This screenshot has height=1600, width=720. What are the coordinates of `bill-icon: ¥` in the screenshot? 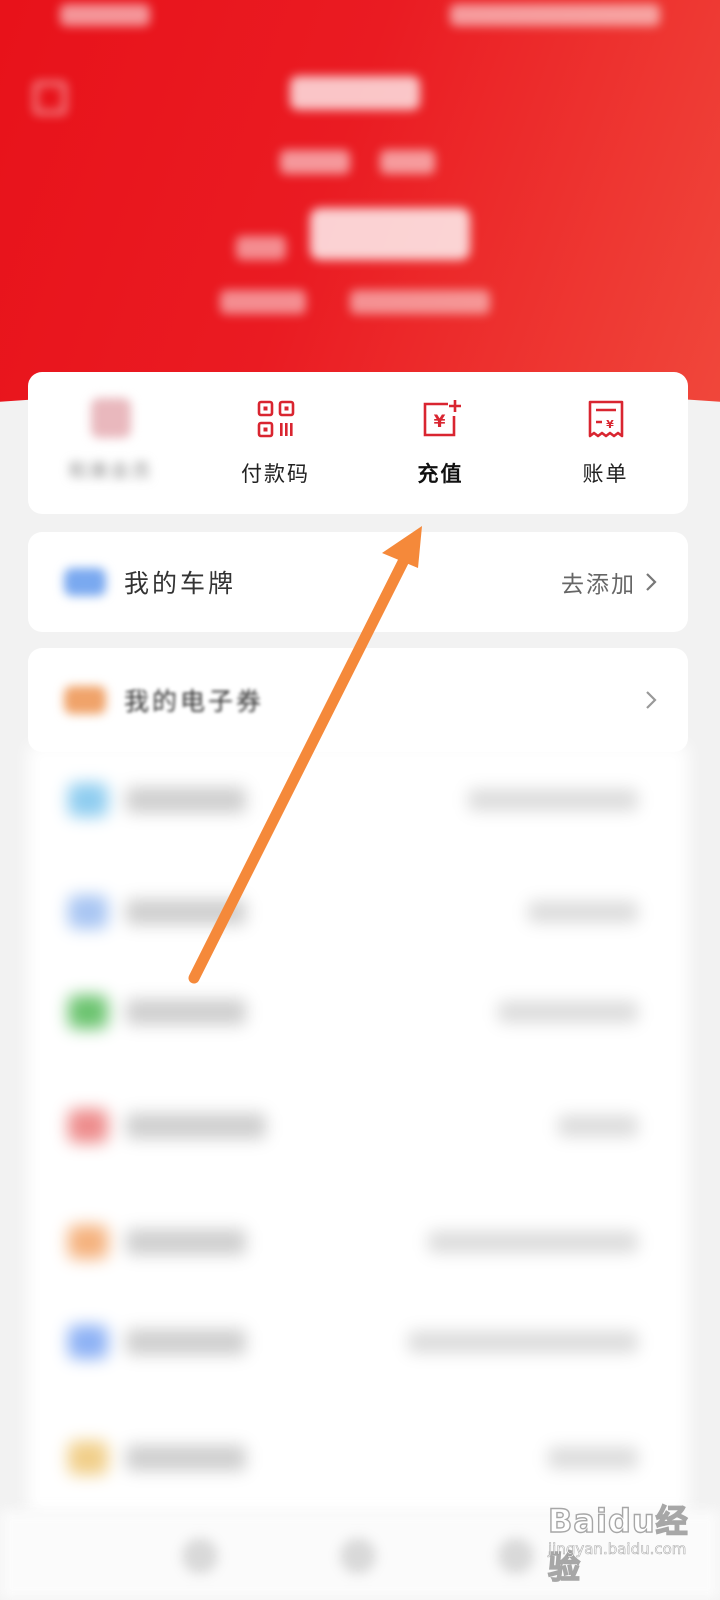 It's located at (605, 419).